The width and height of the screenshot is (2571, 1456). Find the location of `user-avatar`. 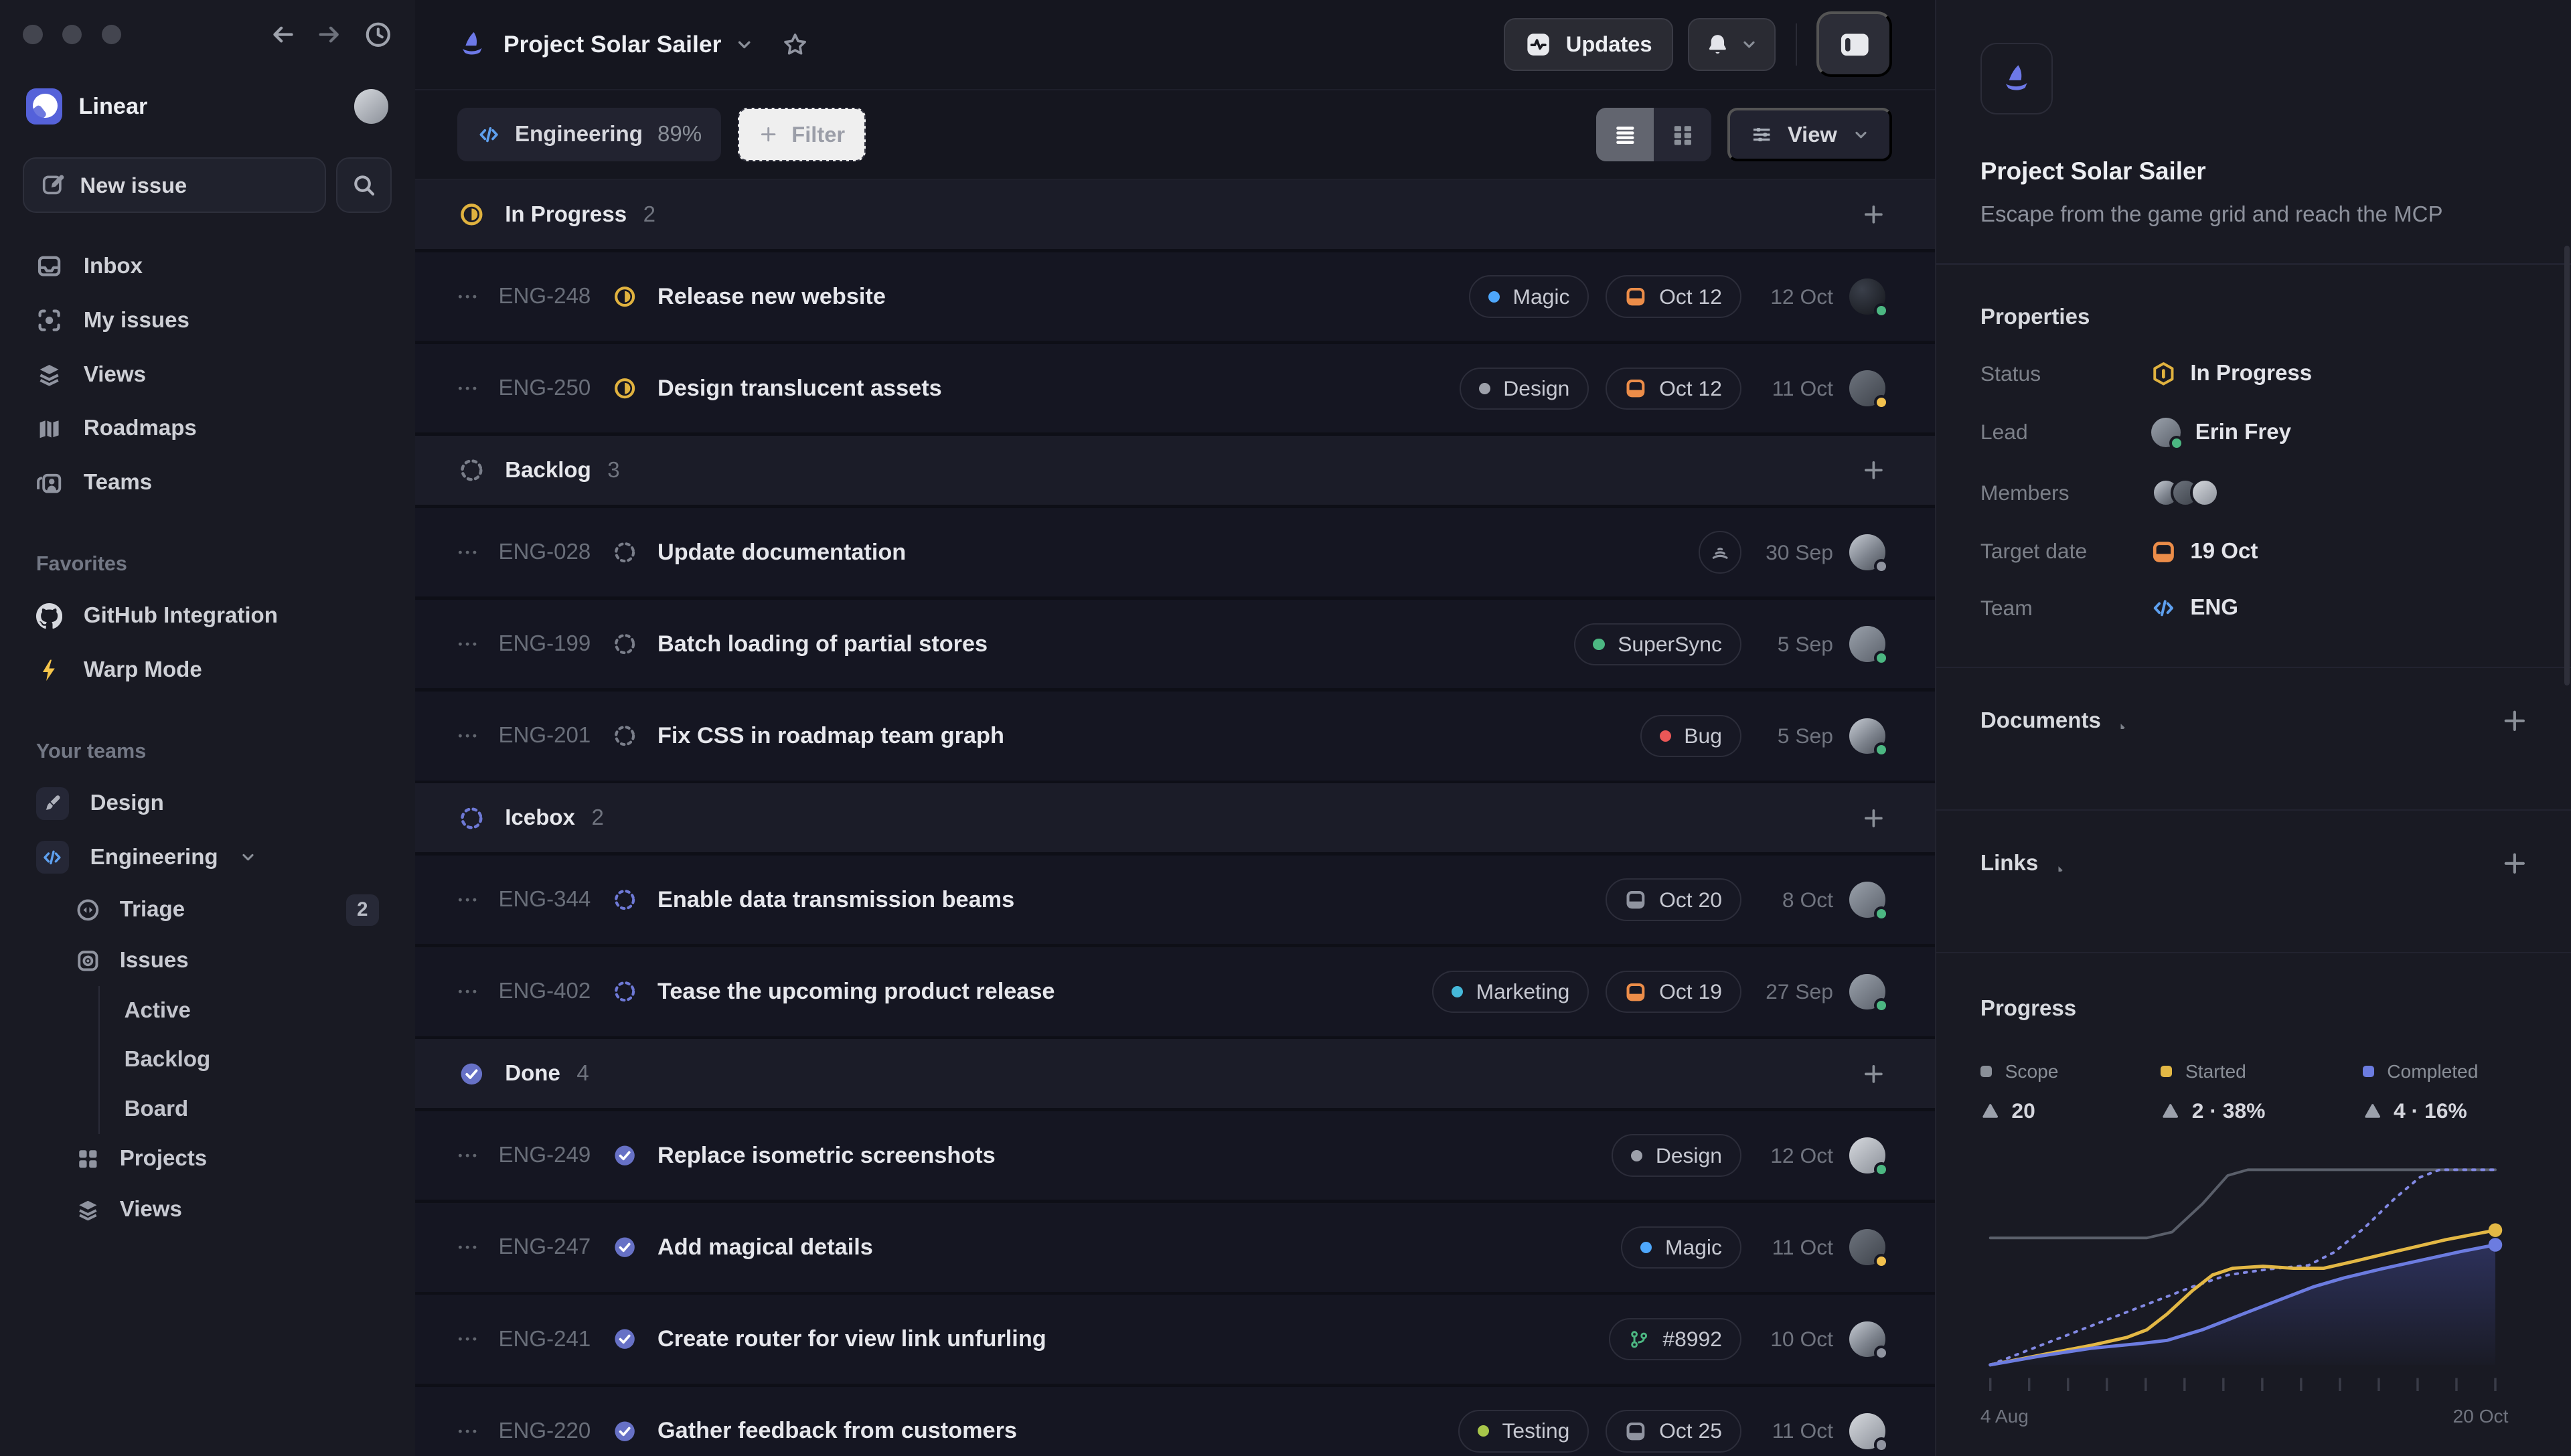

user-avatar is located at coordinates (371, 106).